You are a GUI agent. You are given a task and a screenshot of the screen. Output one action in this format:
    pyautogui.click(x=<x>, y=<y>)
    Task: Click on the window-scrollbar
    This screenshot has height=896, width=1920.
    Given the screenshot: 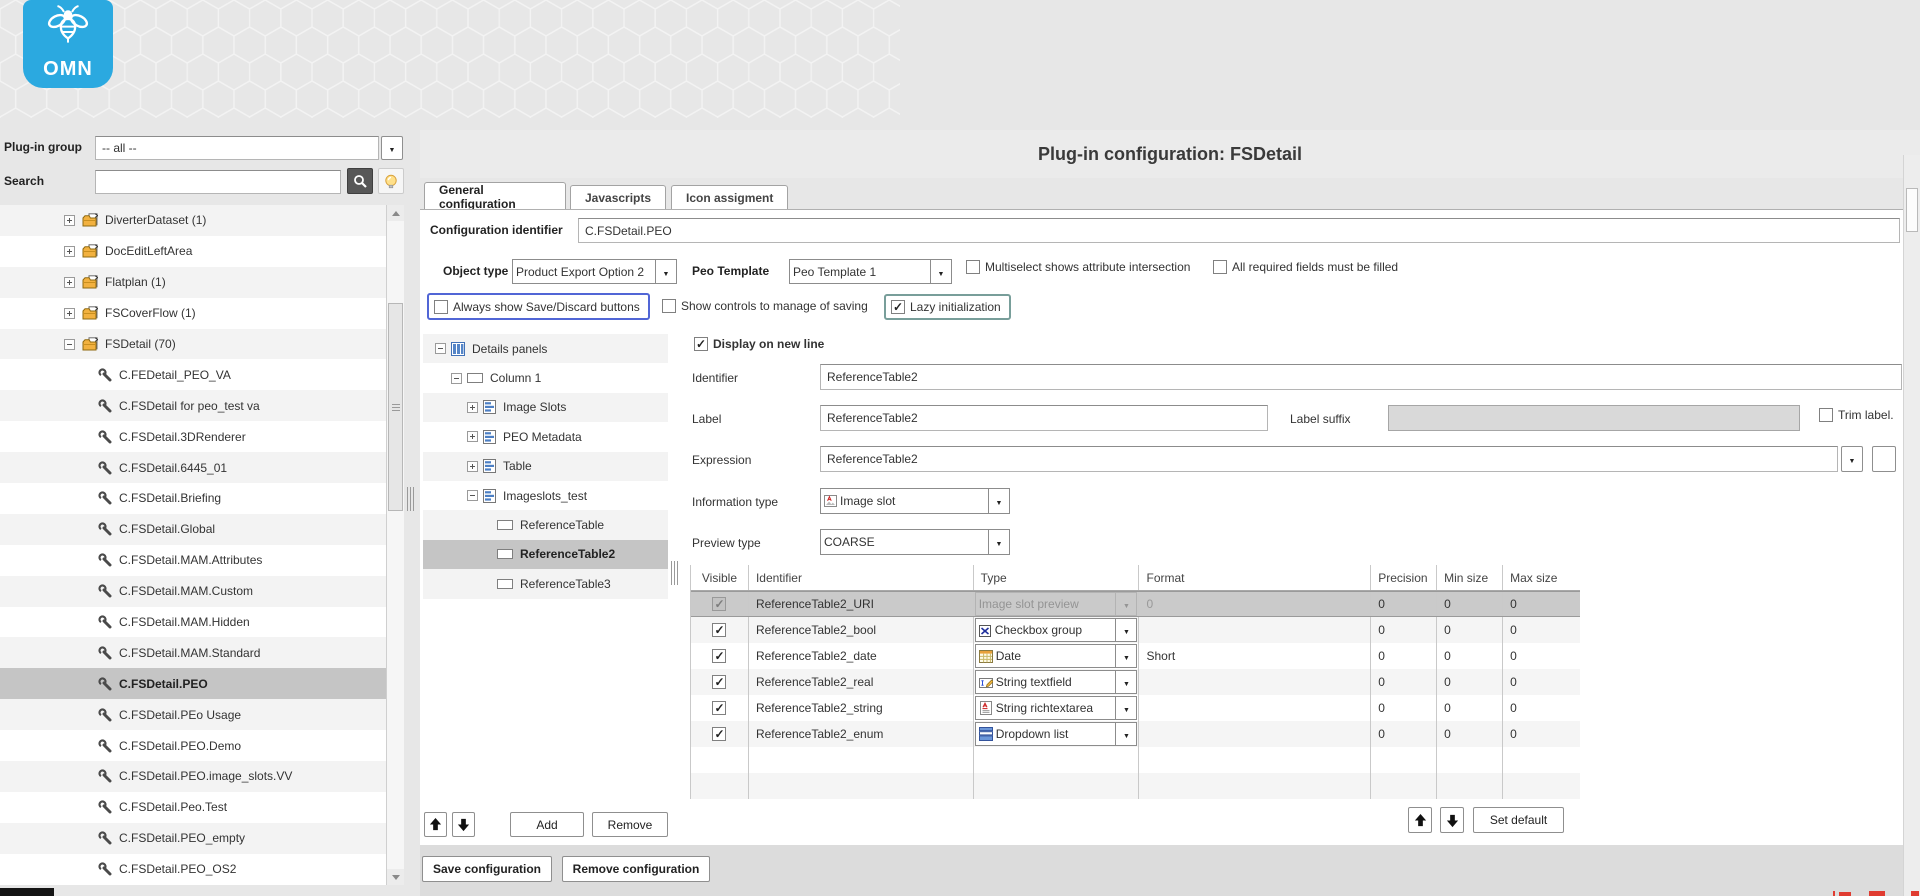 What is the action you would take?
    pyautogui.click(x=1911, y=525)
    